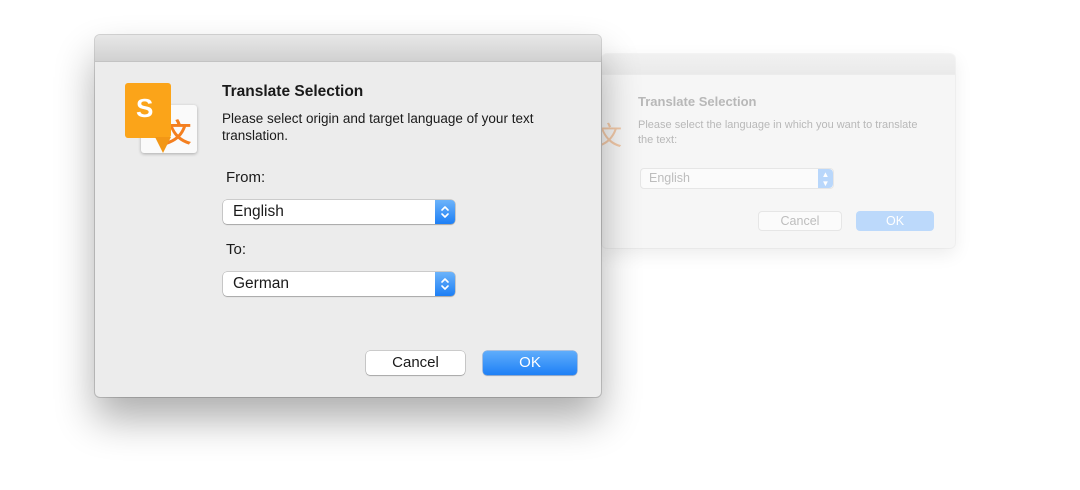  What do you see at coordinates (415, 363) in the screenshot?
I see `cancel-button: Cancel` at bounding box center [415, 363].